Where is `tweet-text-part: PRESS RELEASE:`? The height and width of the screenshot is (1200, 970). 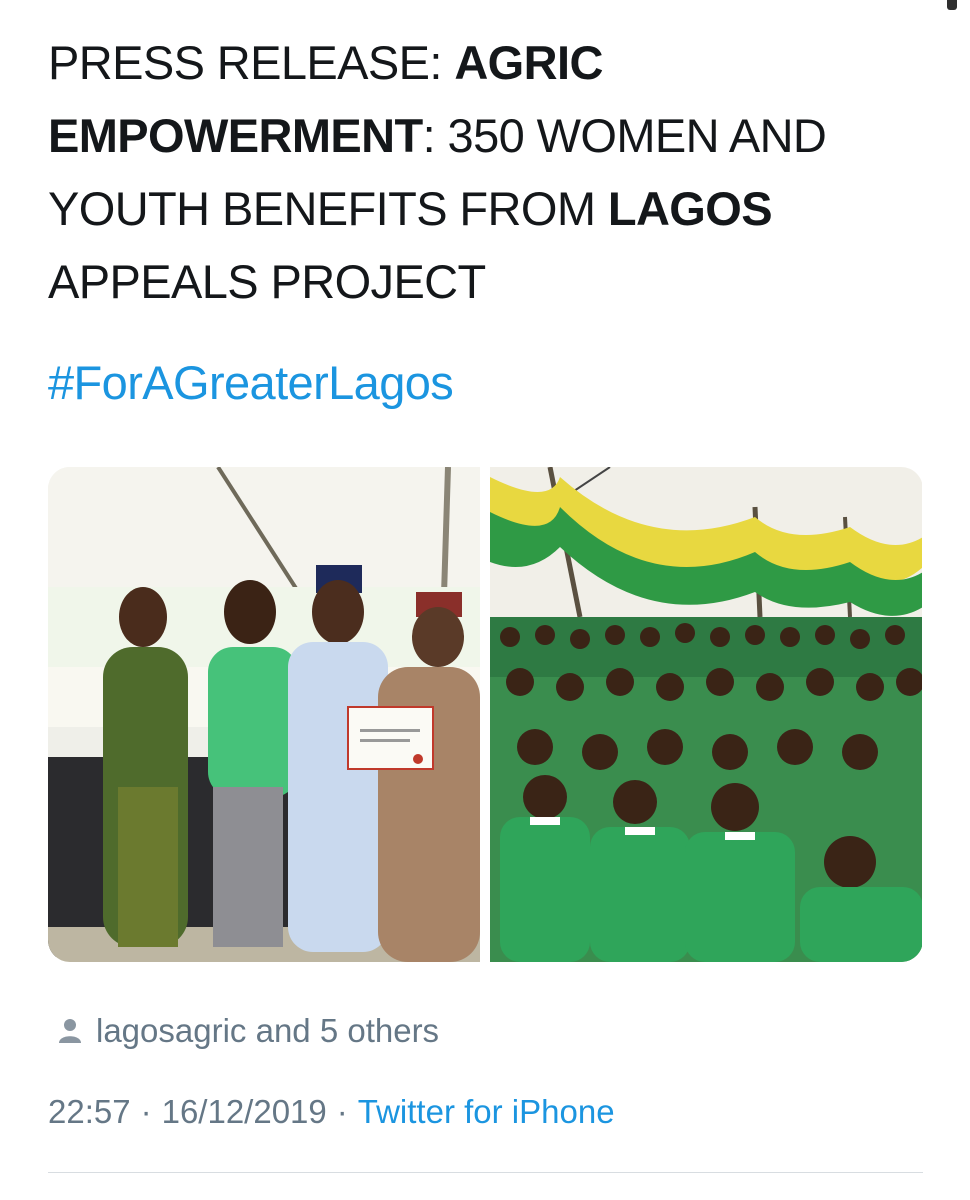 tweet-text-part: PRESS RELEASE: is located at coordinates (251, 62).